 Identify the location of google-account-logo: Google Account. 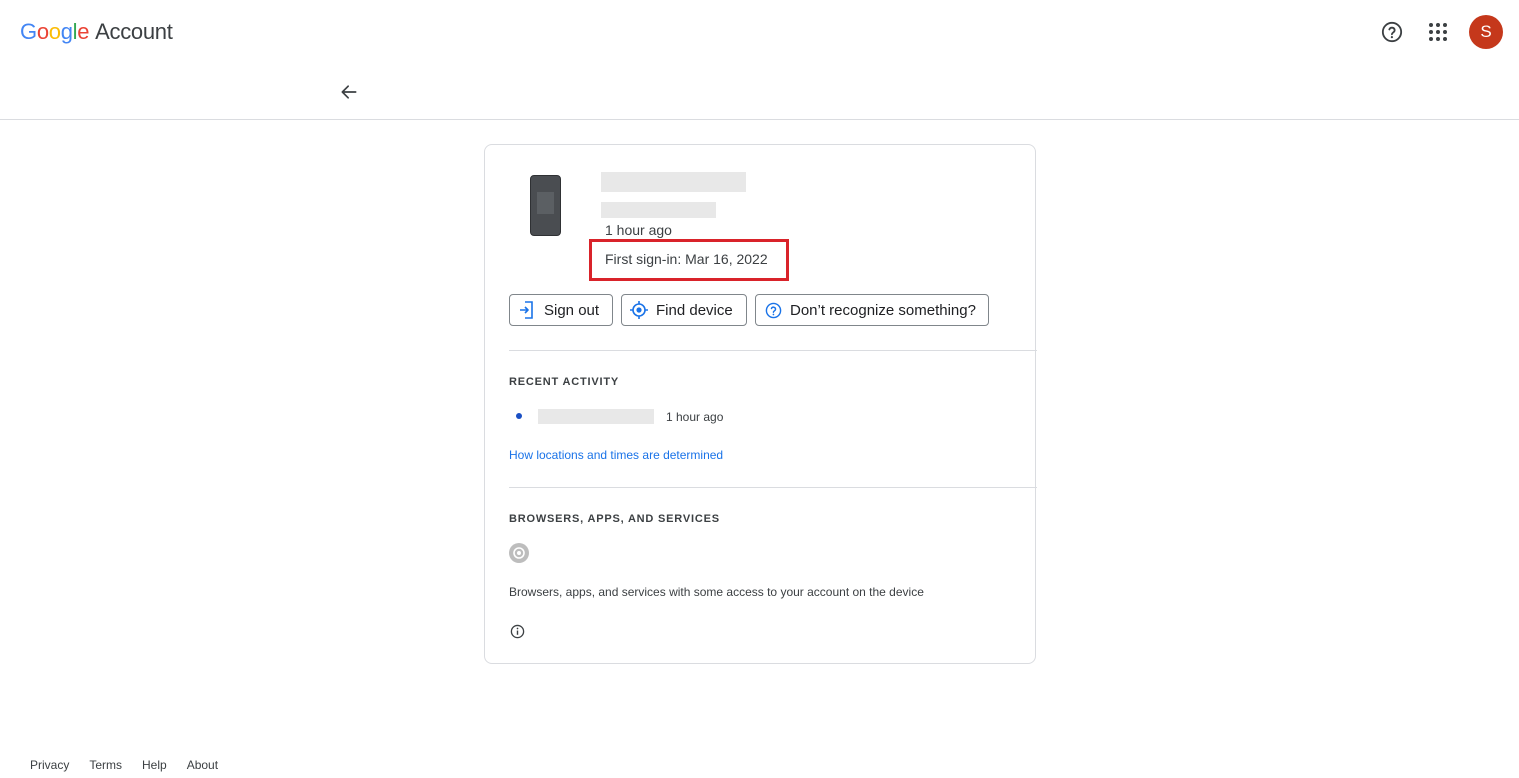
(96, 32).